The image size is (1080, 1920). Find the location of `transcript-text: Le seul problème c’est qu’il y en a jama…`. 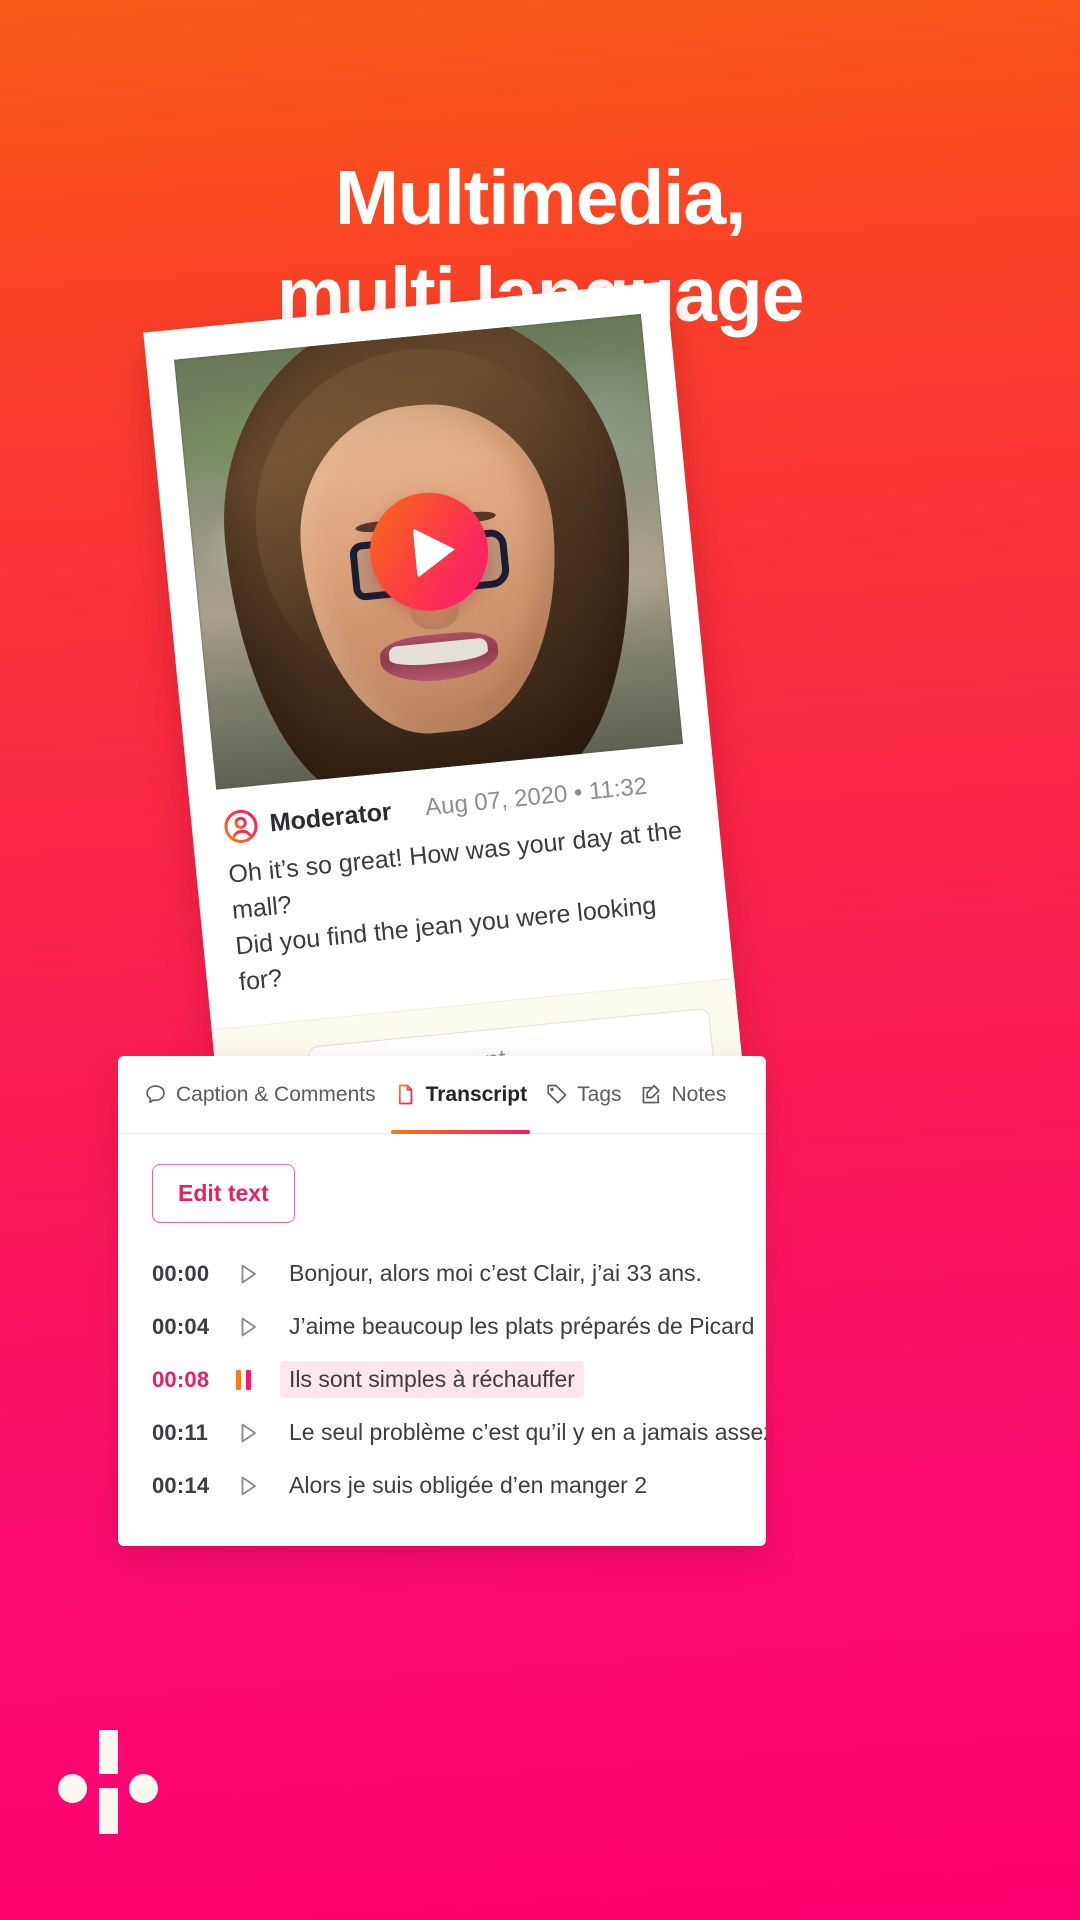

transcript-text: Le seul problème c’est qu’il y en a jama… is located at coordinates (527, 1432).